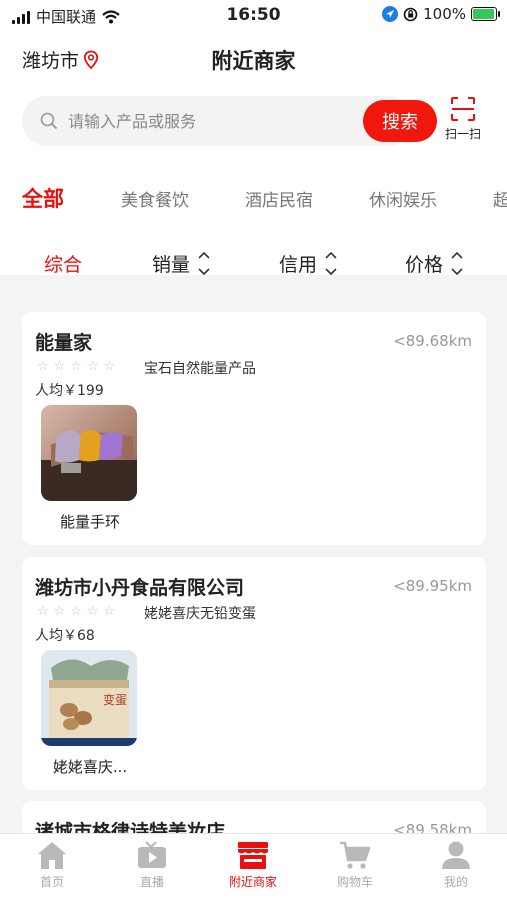 The height and width of the screenshot is (900, 507). Describe the element at coordinates (65, 636) in the screenshot. I see `store-avg-price: 人均￥68` at that location.